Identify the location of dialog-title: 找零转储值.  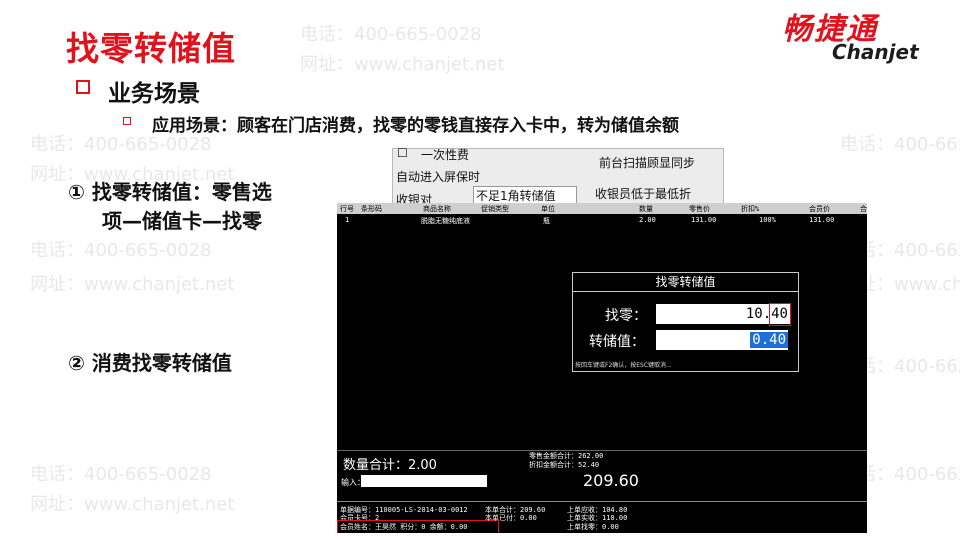
(685, 282).